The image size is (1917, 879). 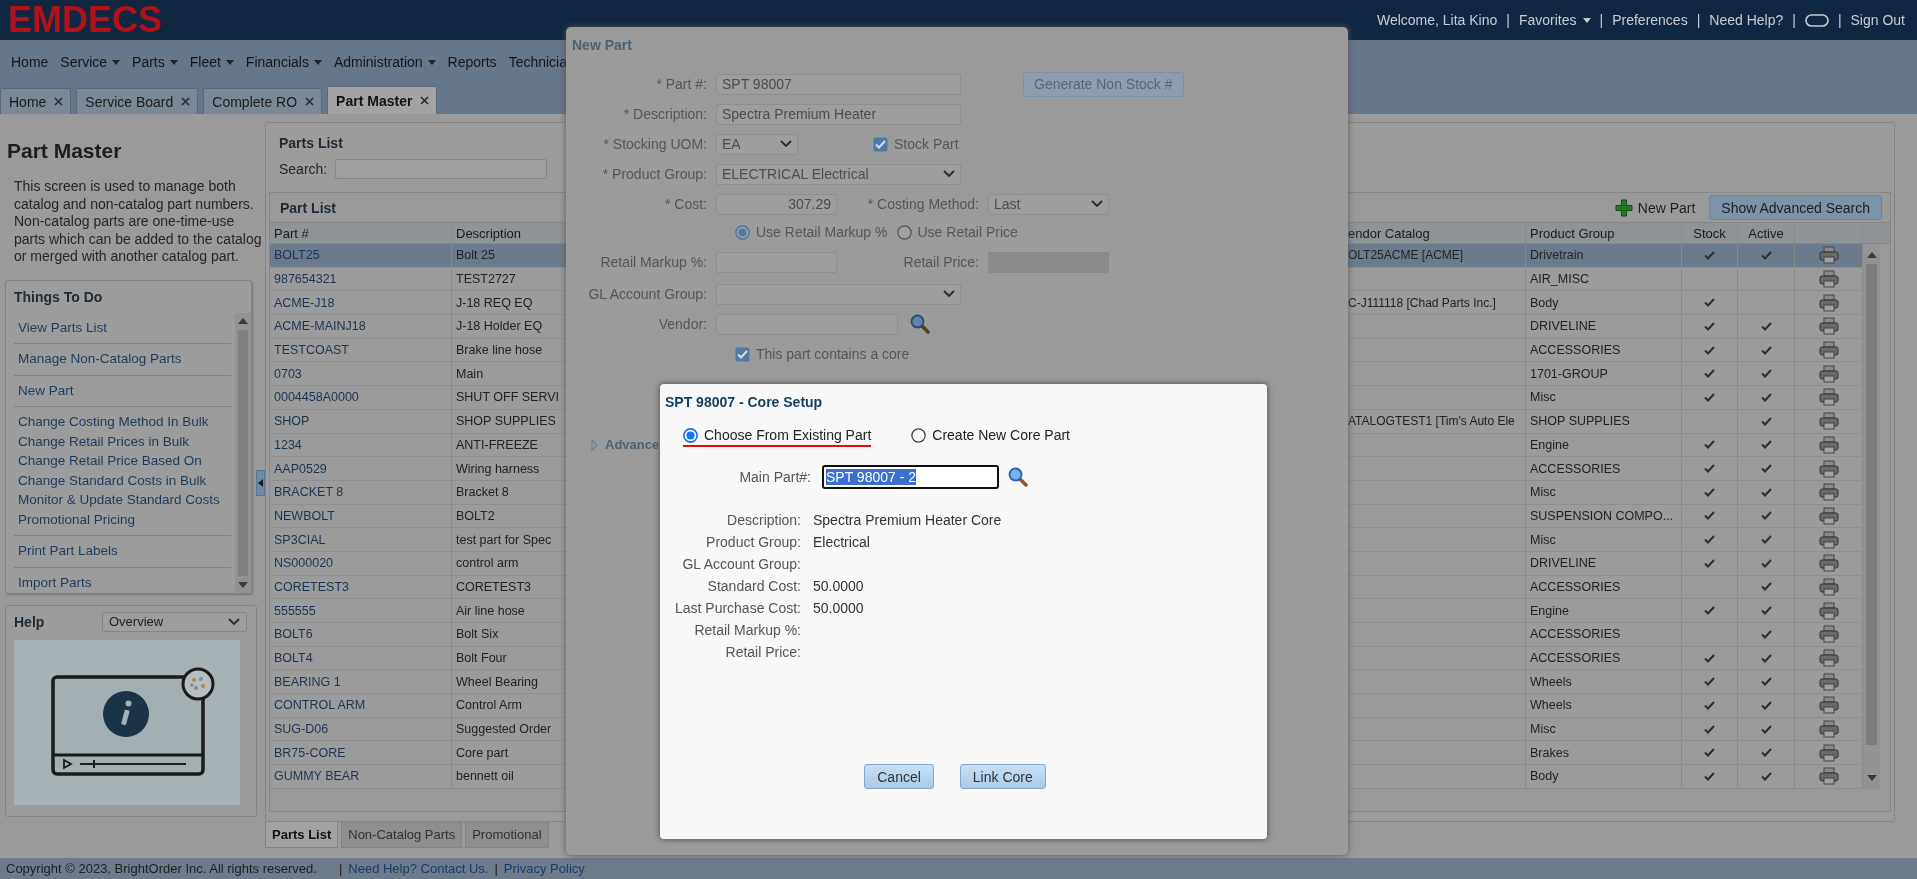 What do you see at coordinates (489, 706) in the screenshot?
I see `table-cell-text: Control Arm` at bounding box center [489, 706].